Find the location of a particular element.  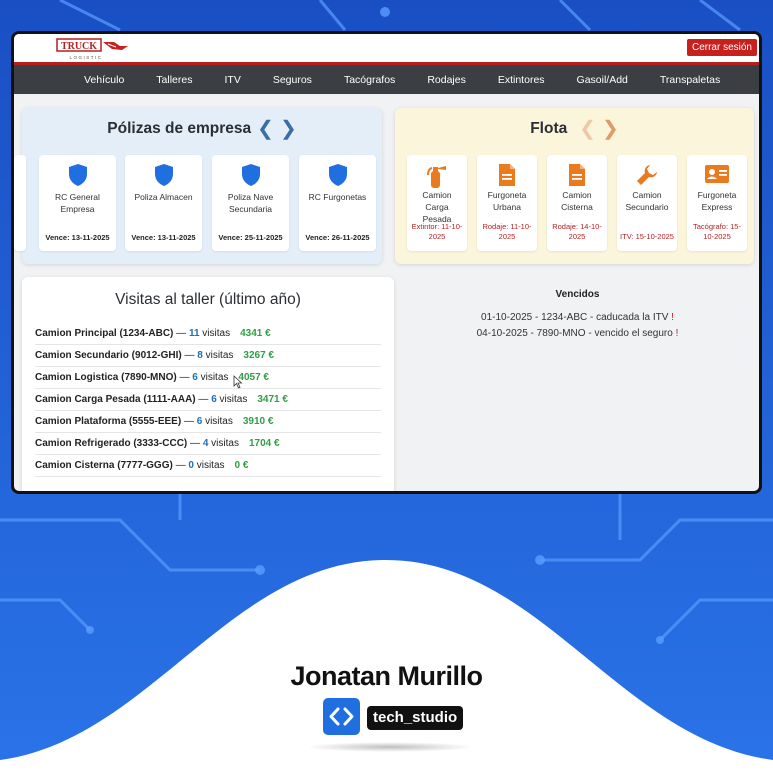

nav-item-vehiculo: Vehículo is located at coordinates (104, 80).